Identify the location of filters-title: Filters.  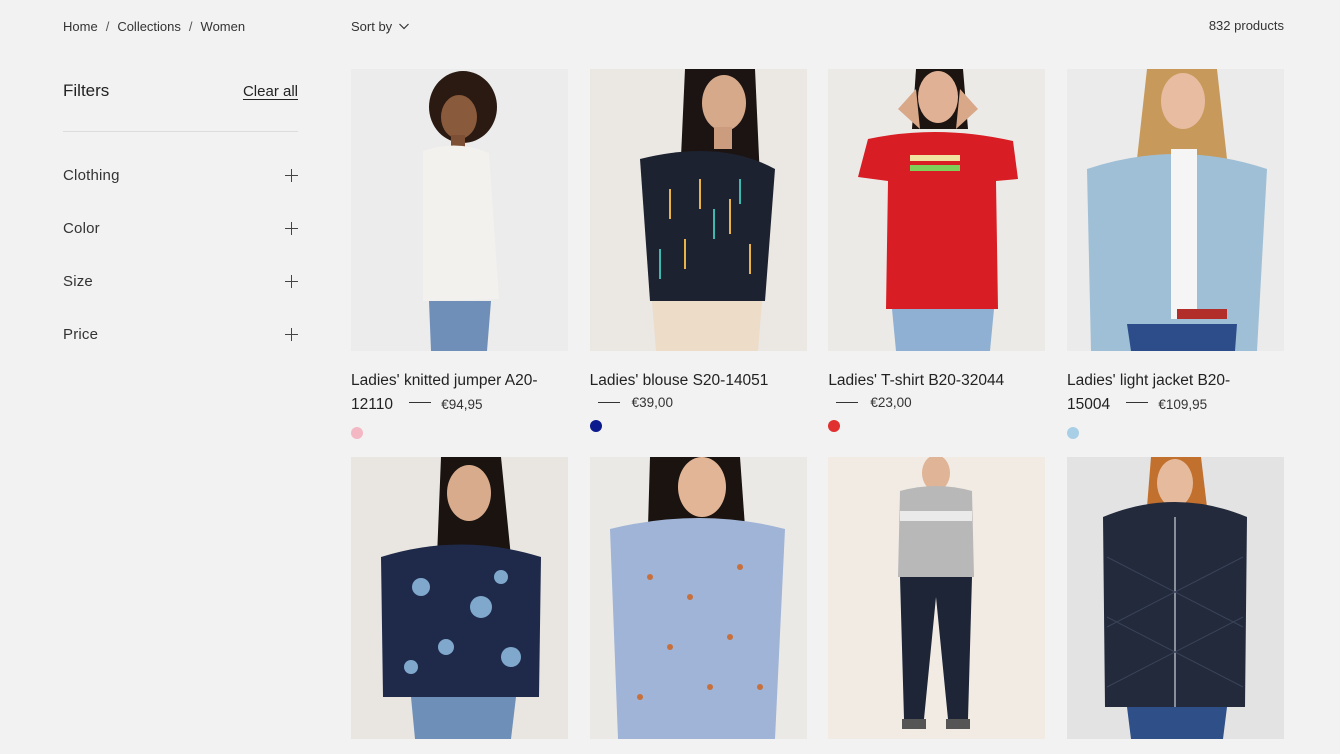
(86, 90).